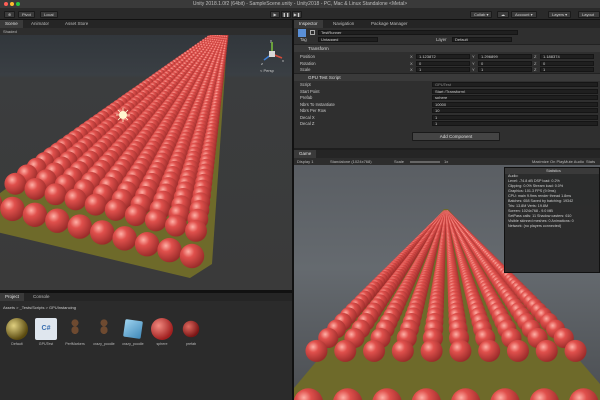  I want to click on directional-light-icon, so click(123, 115).